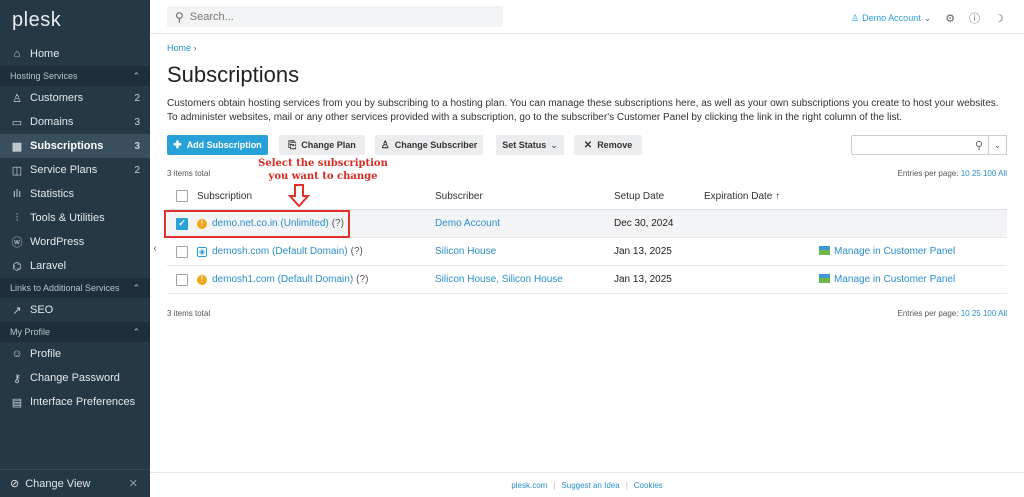 This screenshot has width=1024, height=497. I want to click on column-expiration-date: Expiration Date ↑, so click(761, 196).